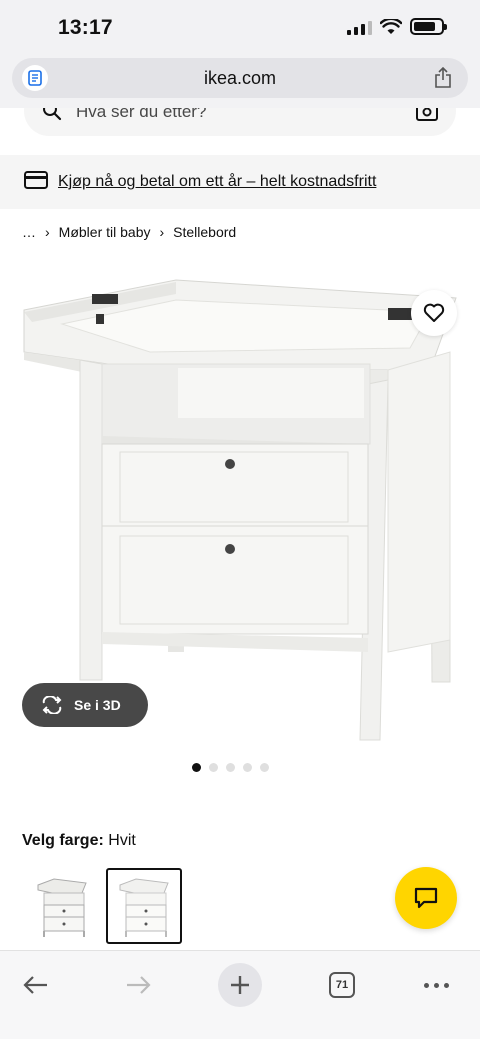  I want to click on browser-address-area: ikea.com, so click(240, 82).